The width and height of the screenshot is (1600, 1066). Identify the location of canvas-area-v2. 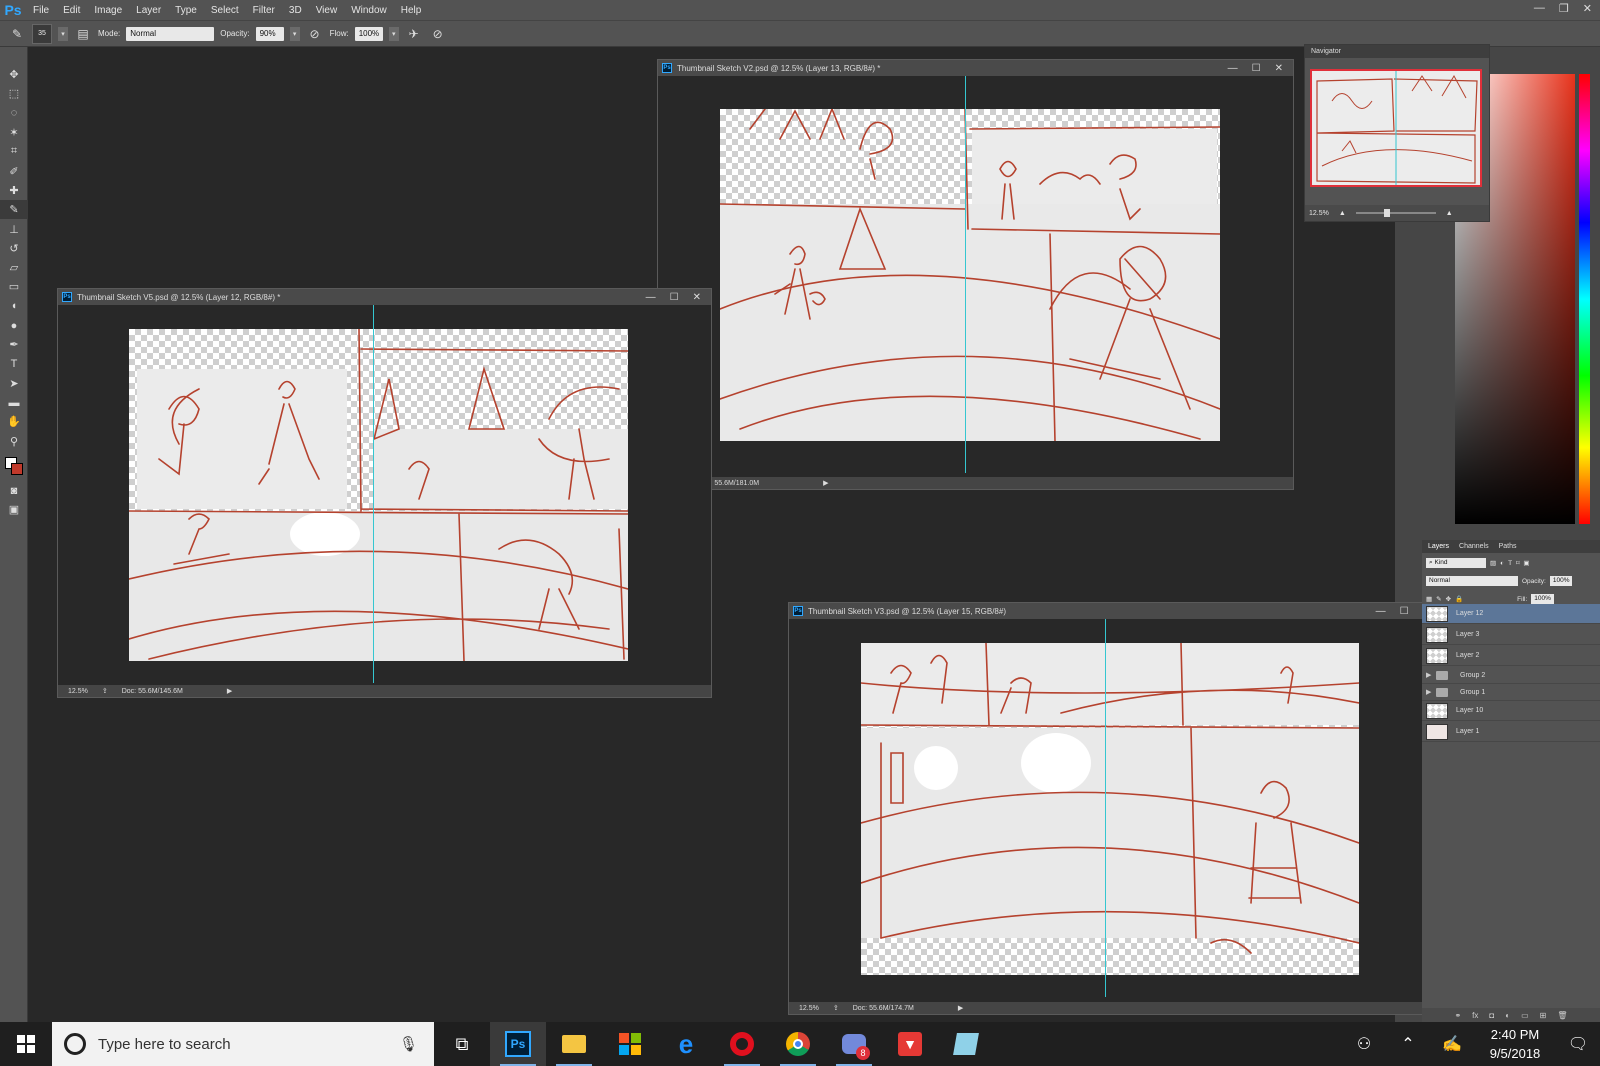
(975, 276).